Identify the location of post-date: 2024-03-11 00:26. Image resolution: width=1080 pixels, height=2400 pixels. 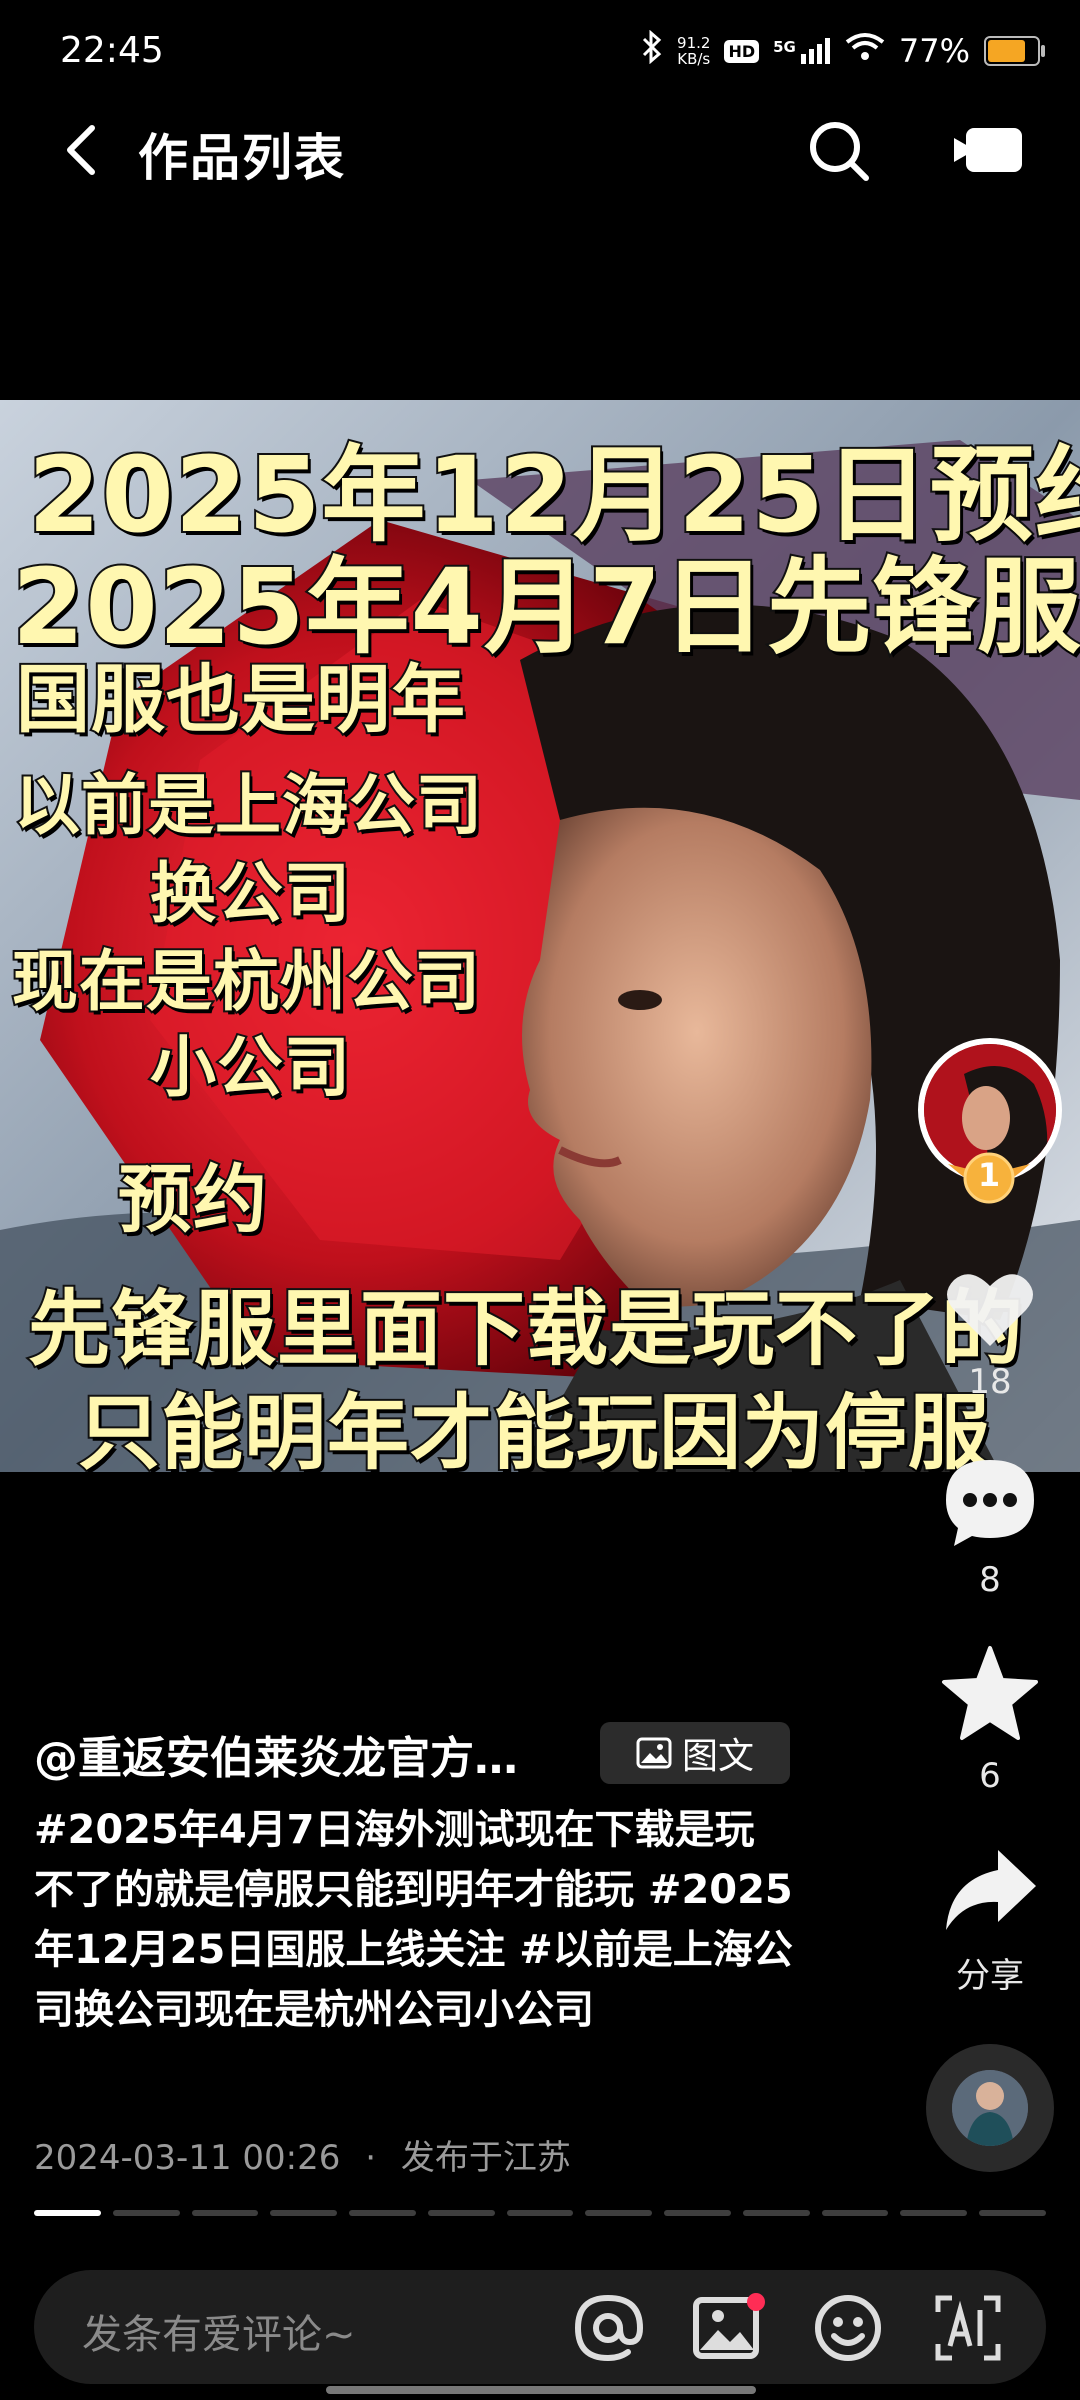
(187, 2158).